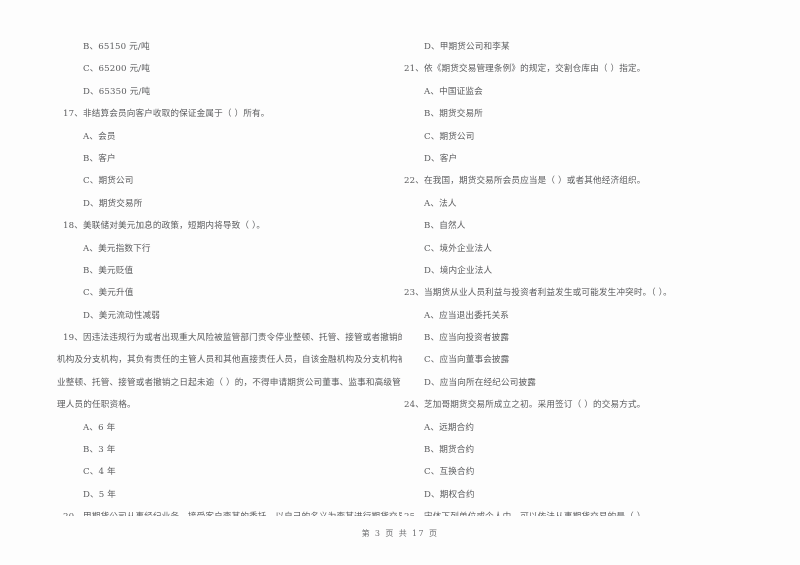 This screenshot has width=800, height=565. What do you see at coordinates (166, 114) in the screenshot?
I see `question-17: 17、非结算会员向客户收取的保证金属于（ ）所有。` at bounding box center [166, 114].